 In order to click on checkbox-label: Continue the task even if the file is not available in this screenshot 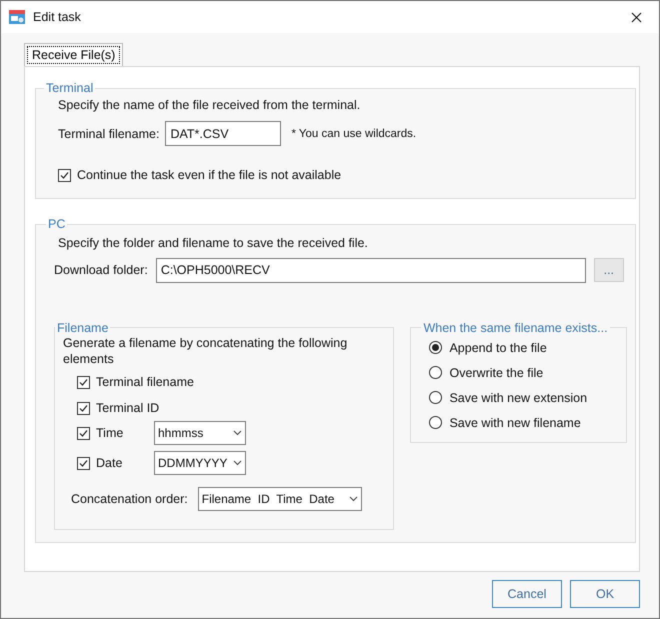, I will do `click(209, 175)`.